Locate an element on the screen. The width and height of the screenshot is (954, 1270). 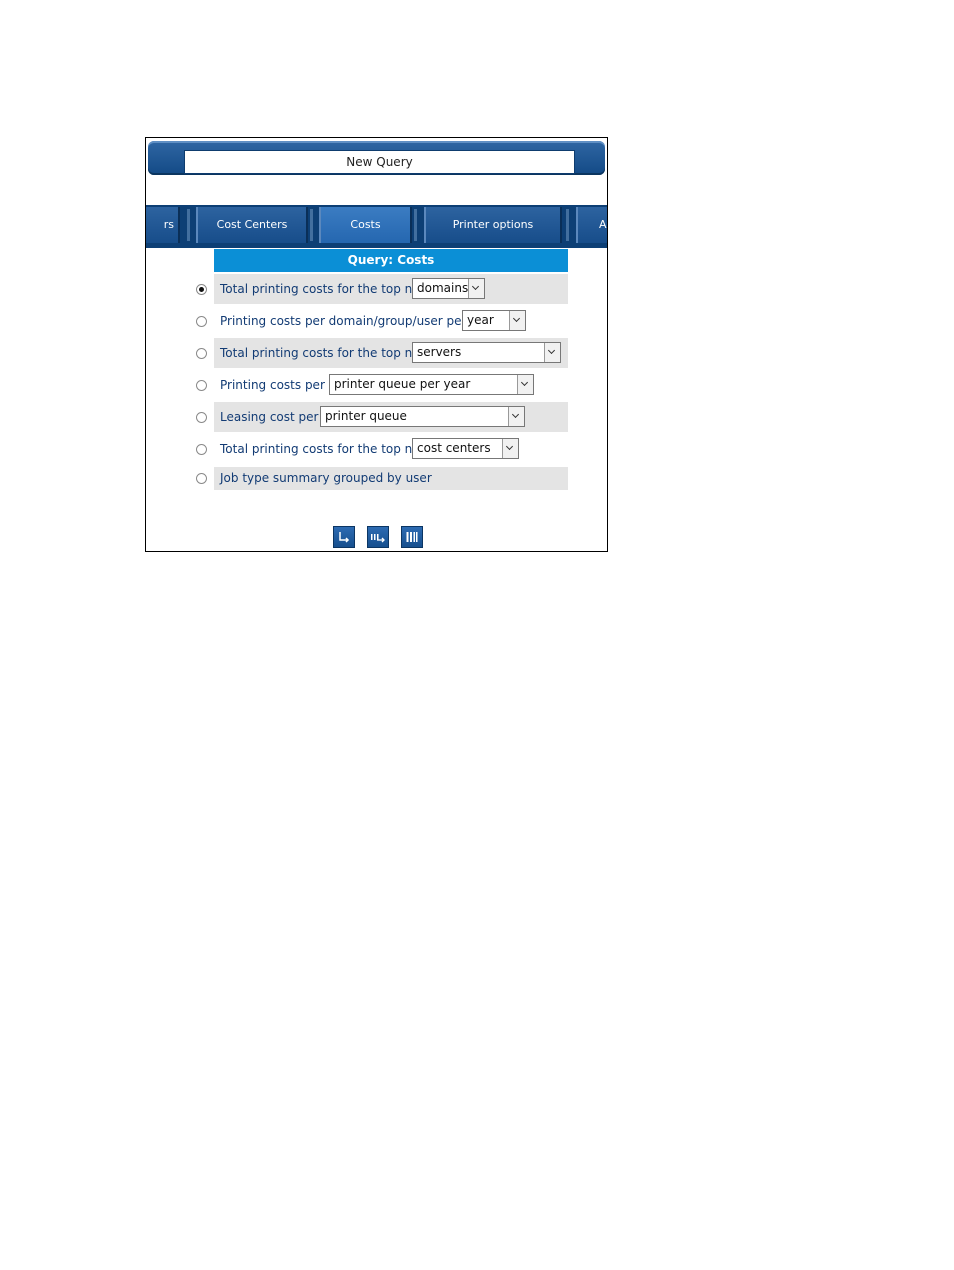
query-option-row: Leasing cost per printer queue is located at coordinates (382, 417).